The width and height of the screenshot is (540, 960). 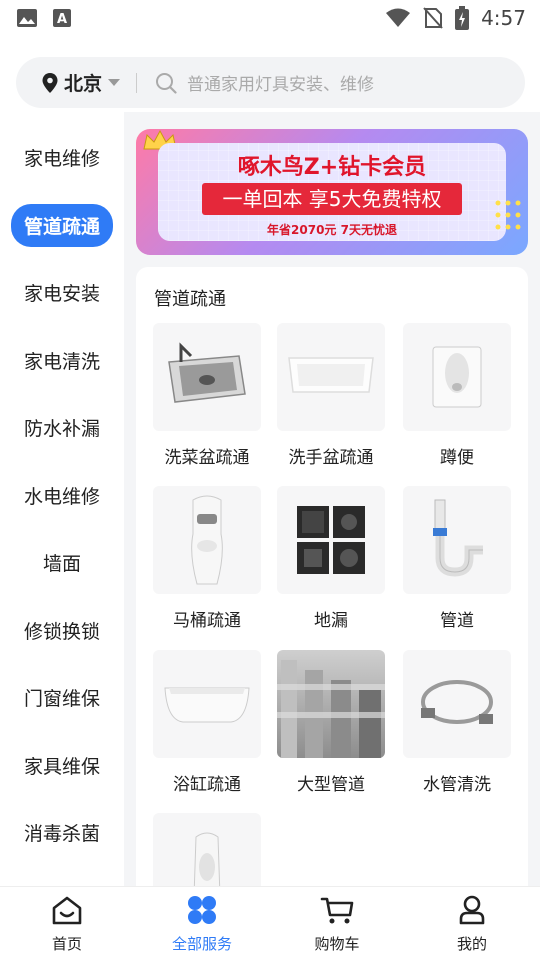 What do you see at coordinates (462, 18) in the screenshot?
I see `battery-icon` at bounding box center [462, 18].